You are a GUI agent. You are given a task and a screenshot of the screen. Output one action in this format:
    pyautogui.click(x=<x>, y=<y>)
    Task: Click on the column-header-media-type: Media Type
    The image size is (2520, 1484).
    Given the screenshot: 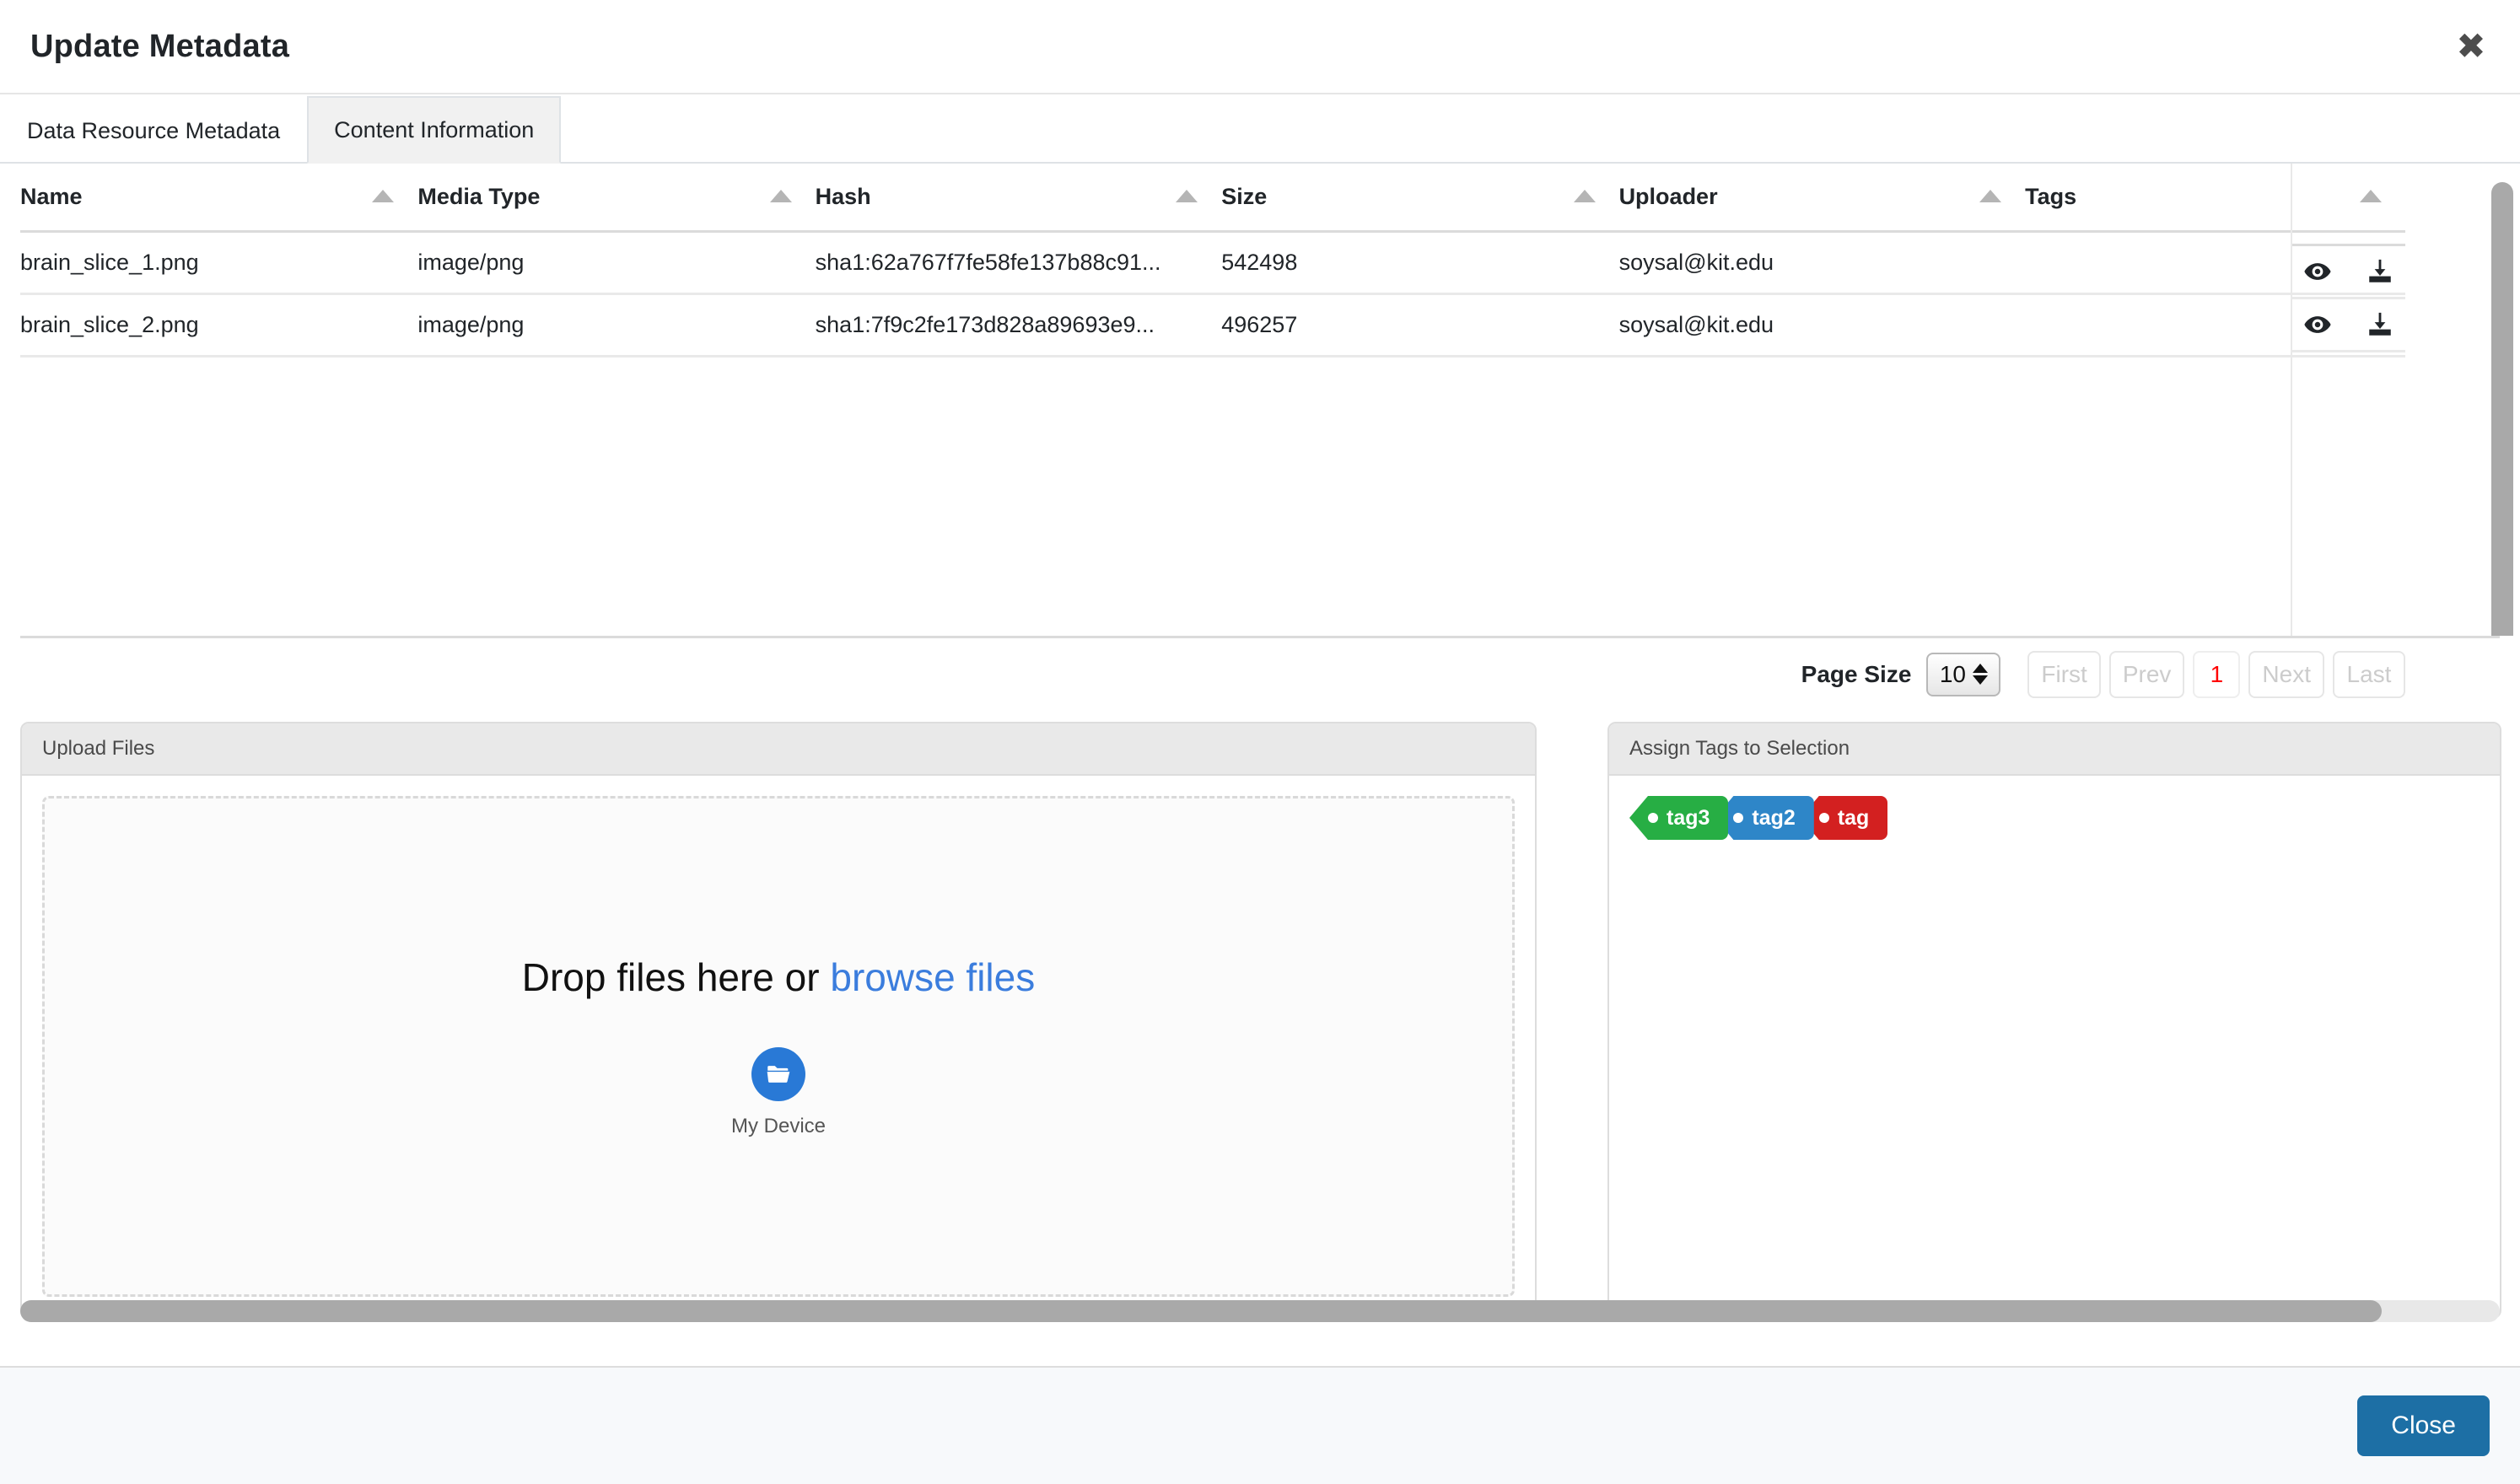 What is the action you would take?
    pyautogui.click(x=616, y=198)
    